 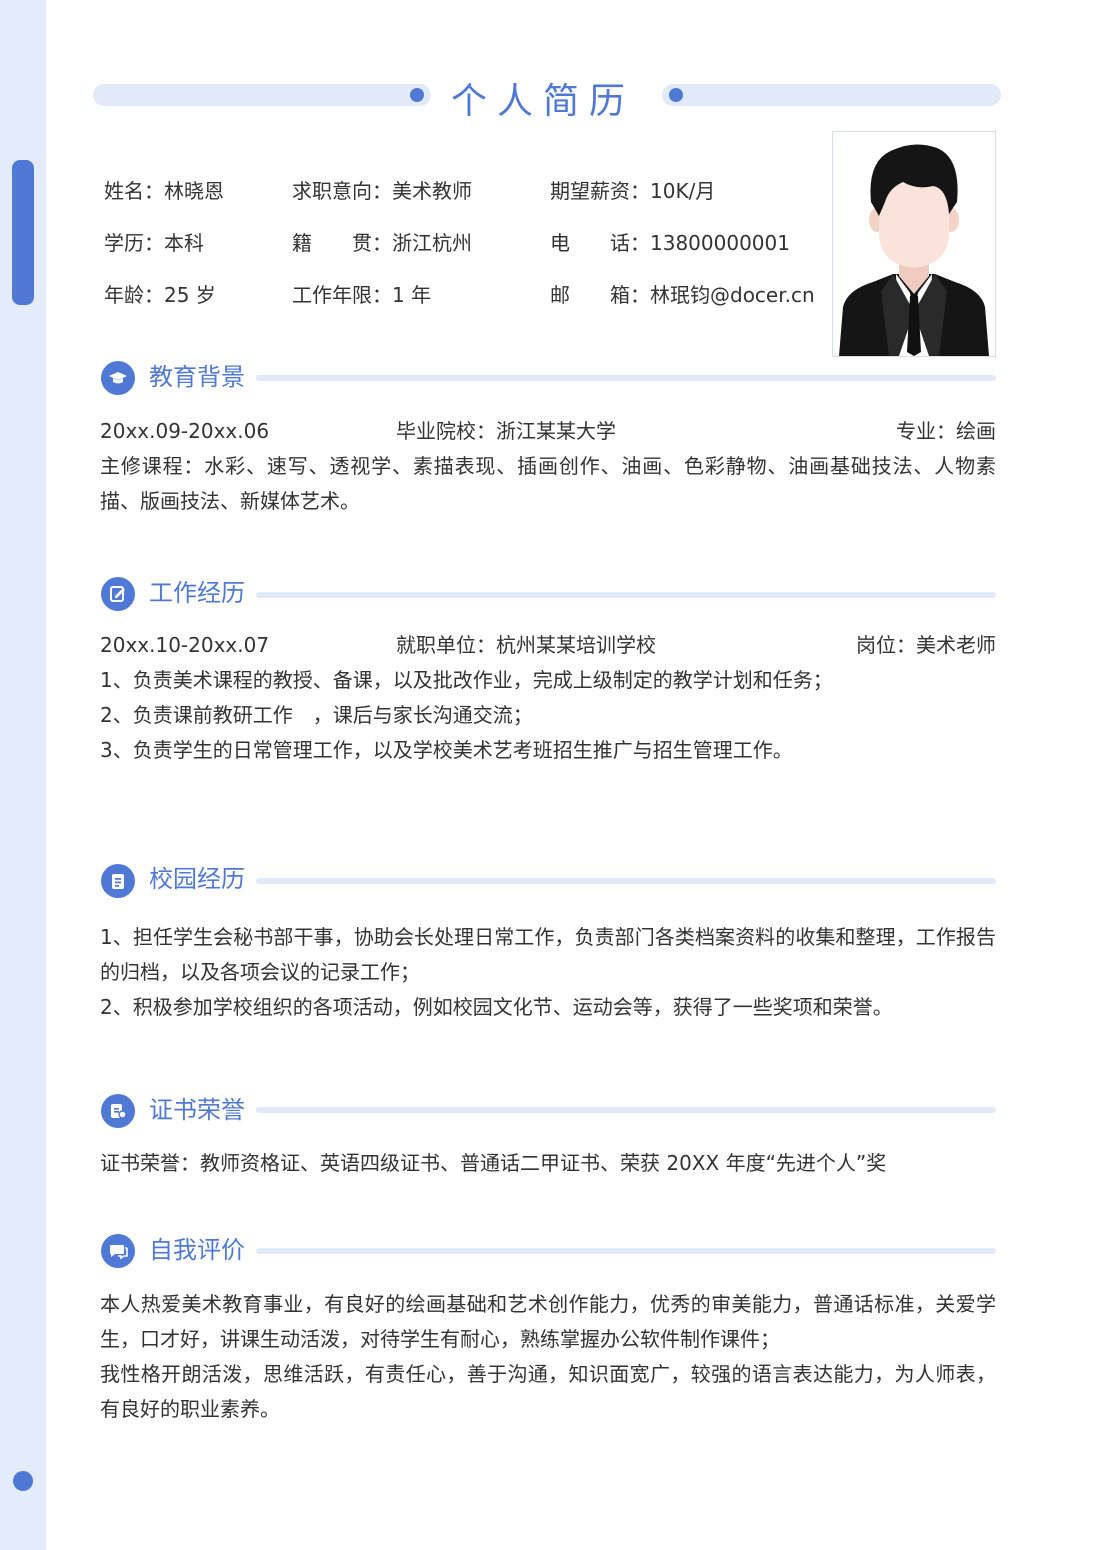 What do you see at coordinates (118, 881) in the screenshot?
I see `document-icon` at bounding box center [118, 881].